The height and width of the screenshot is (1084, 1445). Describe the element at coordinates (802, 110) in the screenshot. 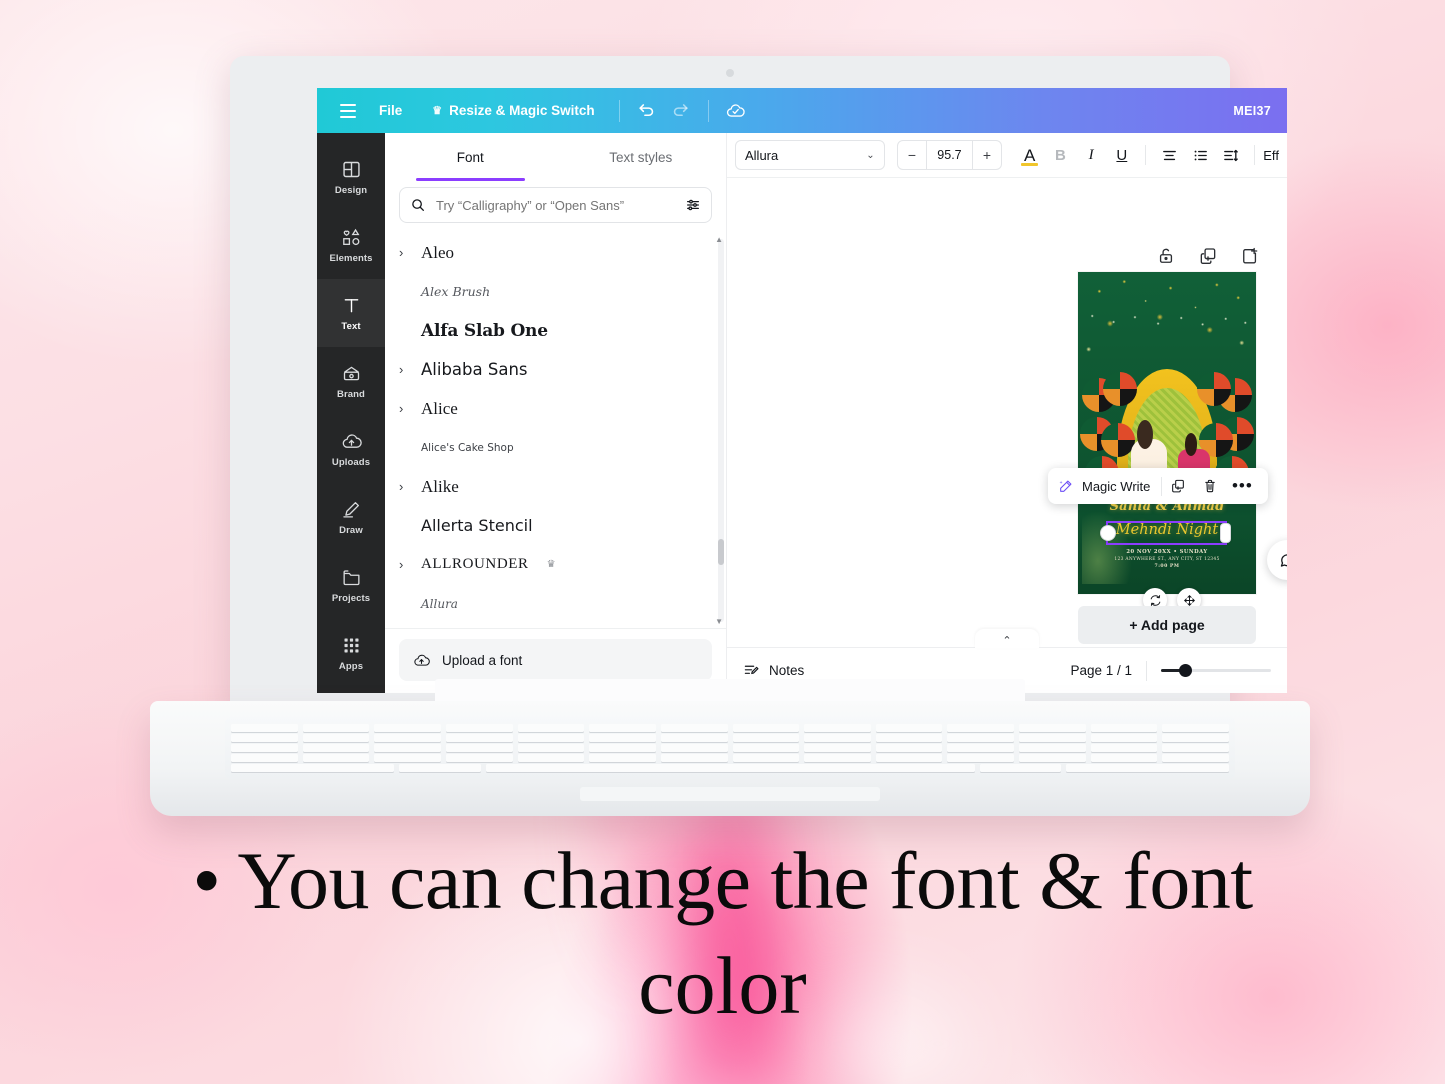

I see `app-topbar: File ♛ Resize & Magic Switch MEI37` at that location.